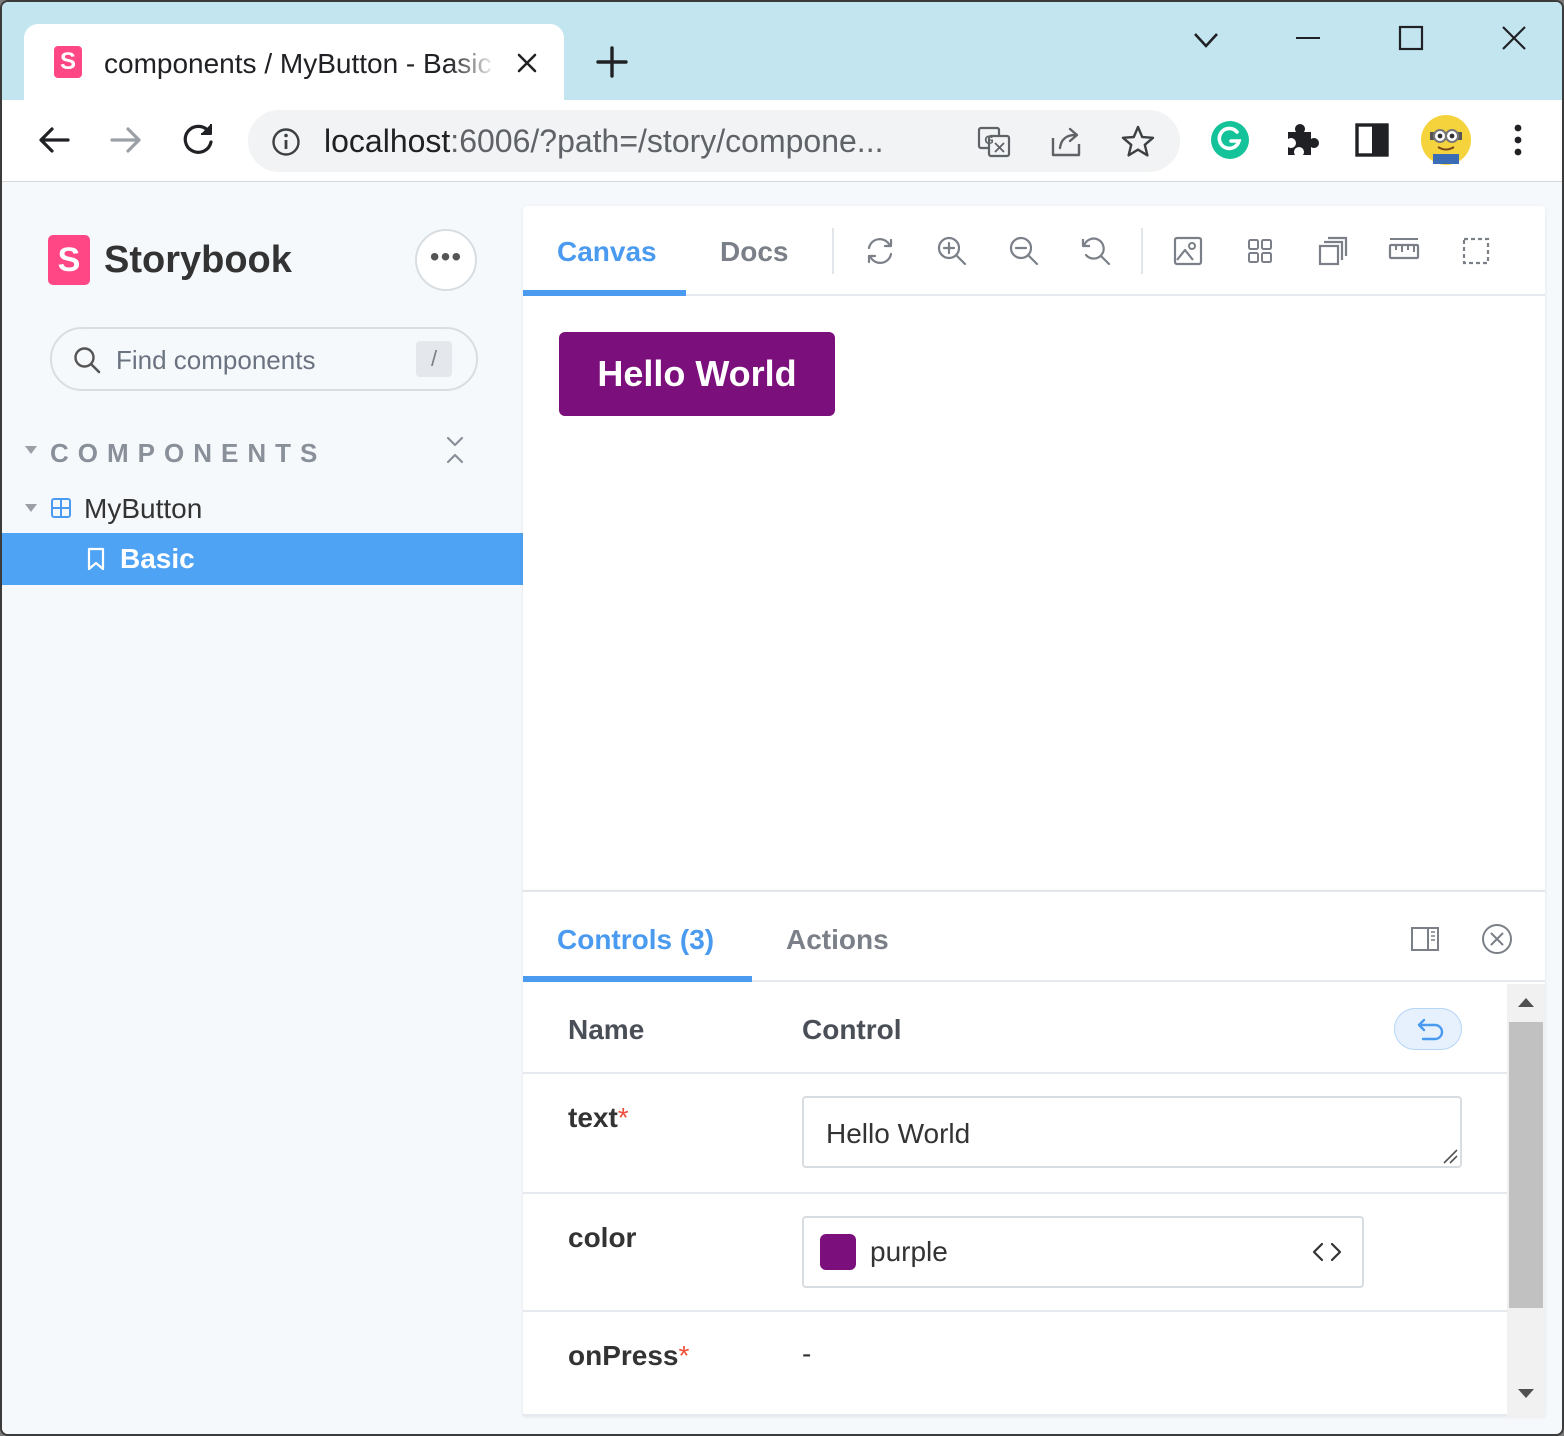  I want to click on addons-tabbar: Controls (3) Actions, so click(1034, 937).